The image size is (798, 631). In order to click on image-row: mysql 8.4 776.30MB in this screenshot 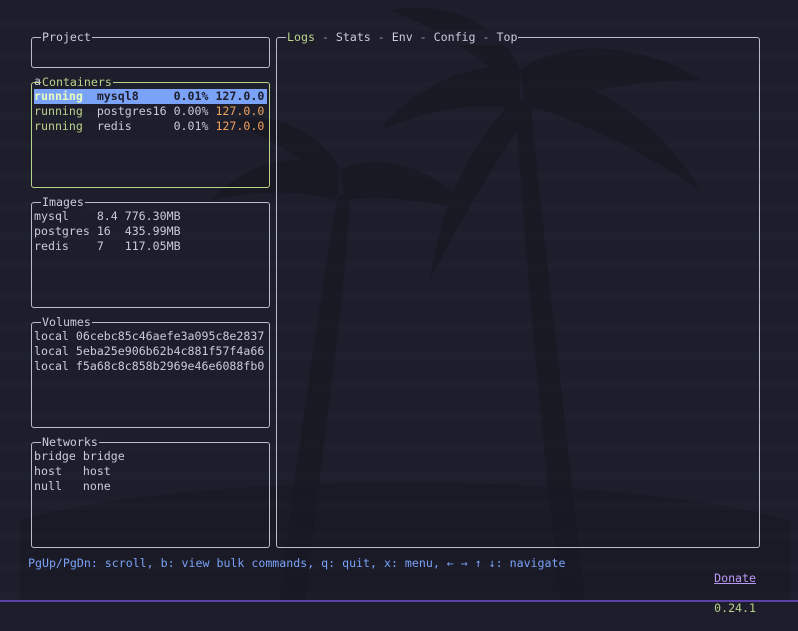, I will do `click(150, 216)`.